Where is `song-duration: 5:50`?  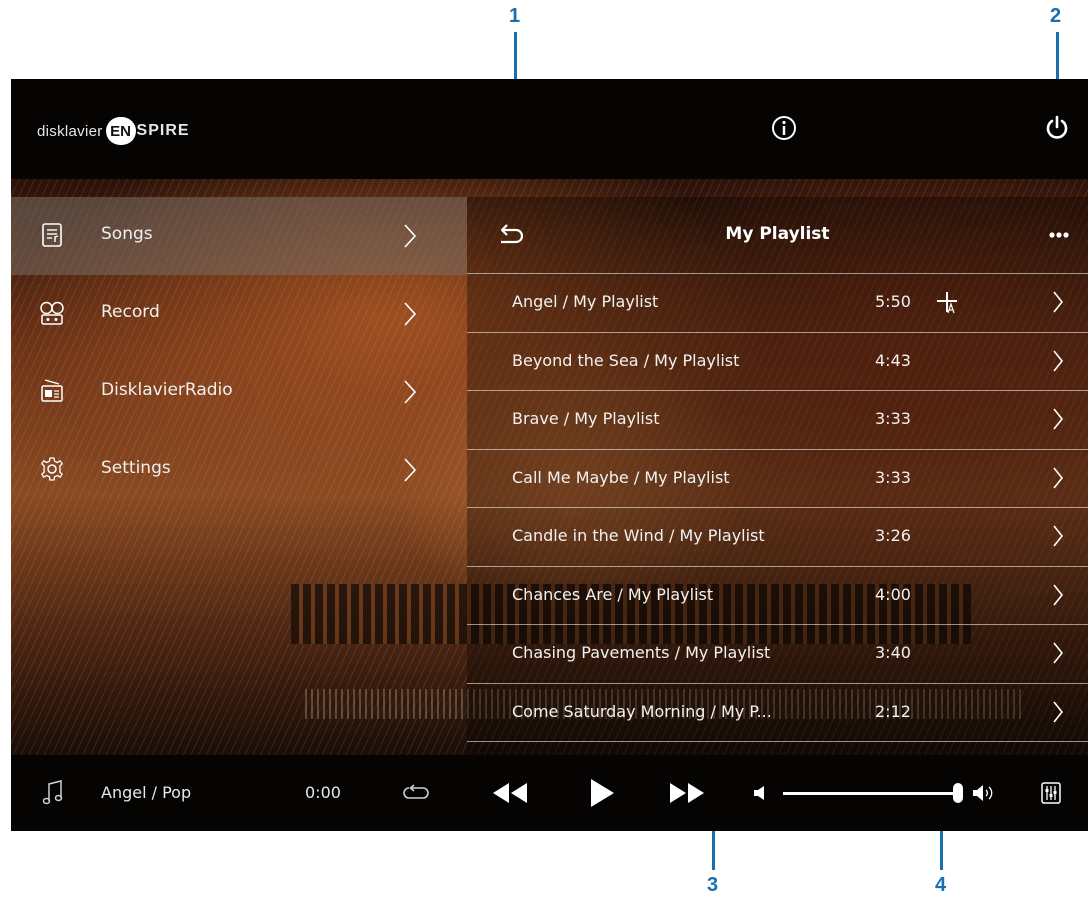 song-duration: 5:50 is located at coordinates (893, 301).